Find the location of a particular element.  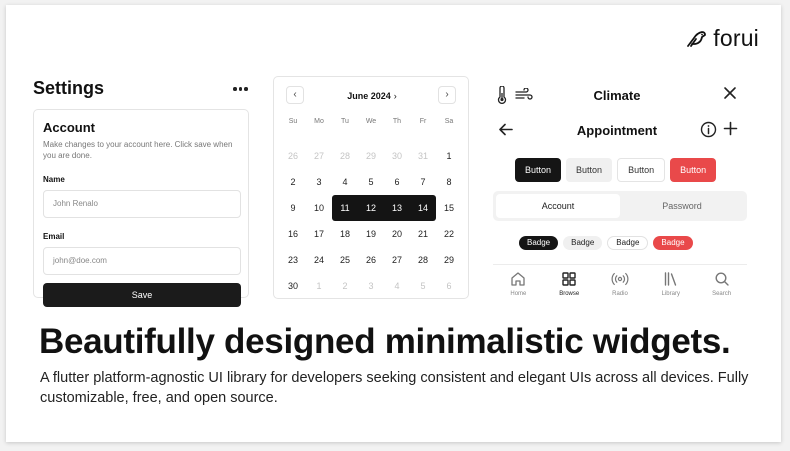

calendar-day: 23 is located at coordinates (293, 260).